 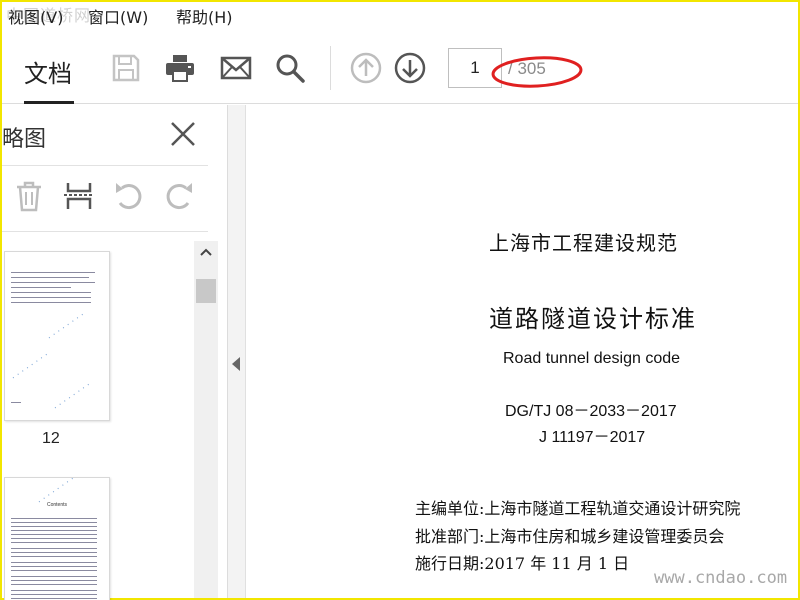 What do you see at coordinates (570, 536) in the screenshot?
I see `document-approval-dept: 批准部门:上海市住房和城乡建设管理委员会` at bounding box center [570, 536].